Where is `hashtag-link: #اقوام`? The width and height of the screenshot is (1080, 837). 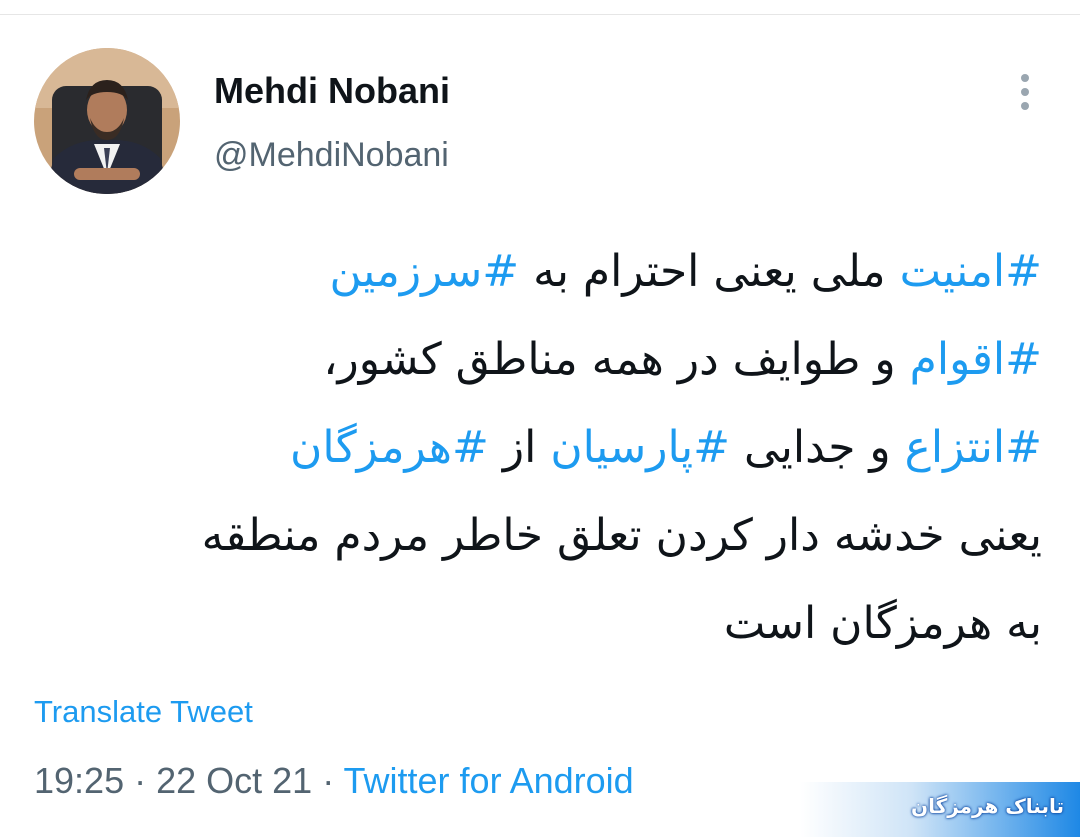 hashtag-link: #اقوام is located at coordinates (976, 359).